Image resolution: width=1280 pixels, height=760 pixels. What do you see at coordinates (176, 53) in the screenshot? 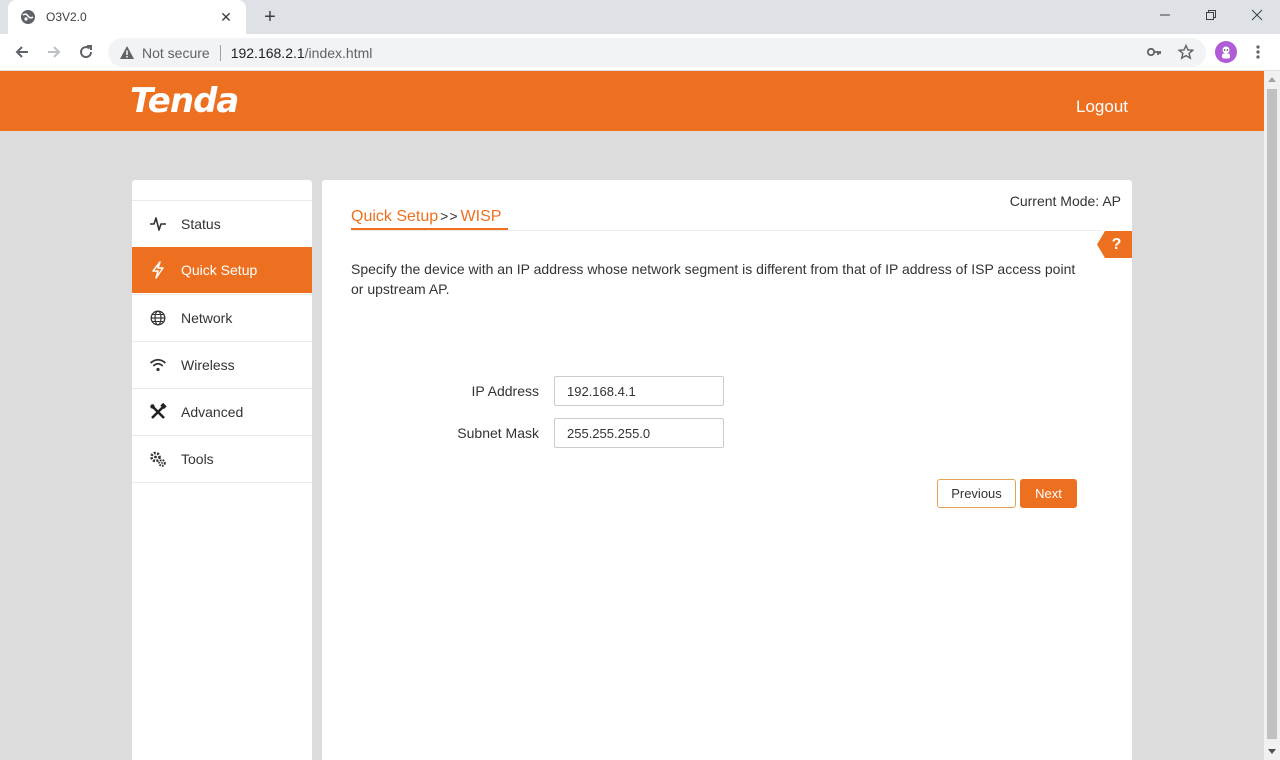
I see `not-secure-label: Not secure` at bounding box center [176, 53].